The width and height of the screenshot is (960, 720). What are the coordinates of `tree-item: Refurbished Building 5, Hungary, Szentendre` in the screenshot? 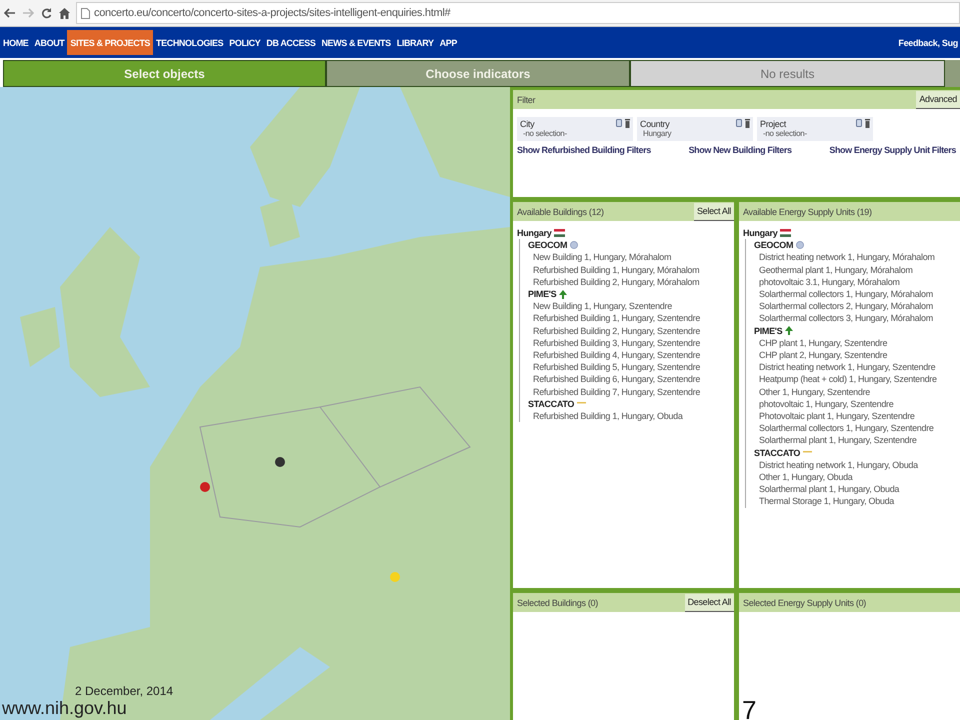 It's located at (616, 367).